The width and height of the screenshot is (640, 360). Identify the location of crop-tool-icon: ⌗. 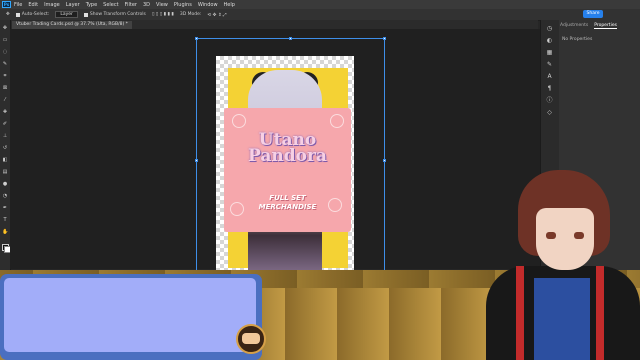
(5, 76).